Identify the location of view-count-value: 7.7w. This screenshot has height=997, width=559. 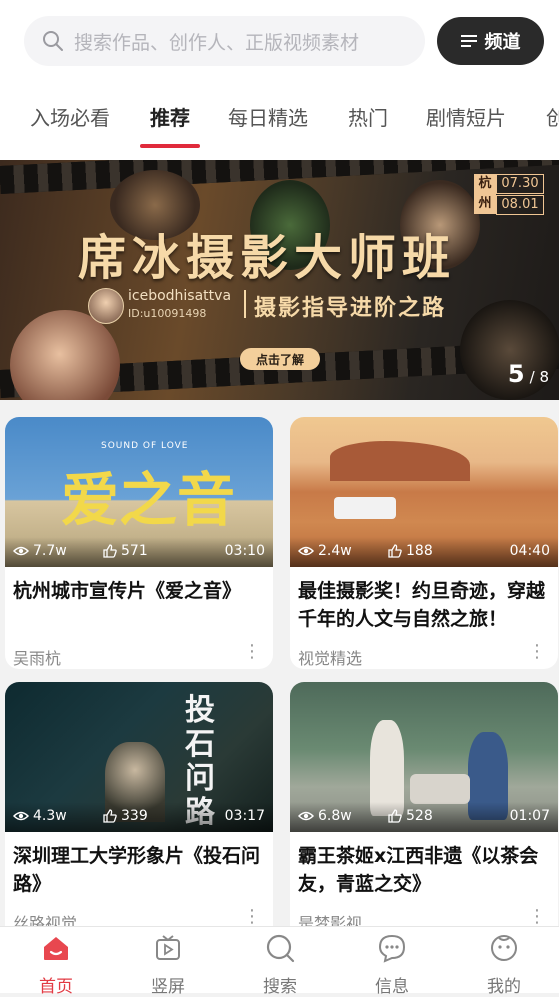
(50, 551).